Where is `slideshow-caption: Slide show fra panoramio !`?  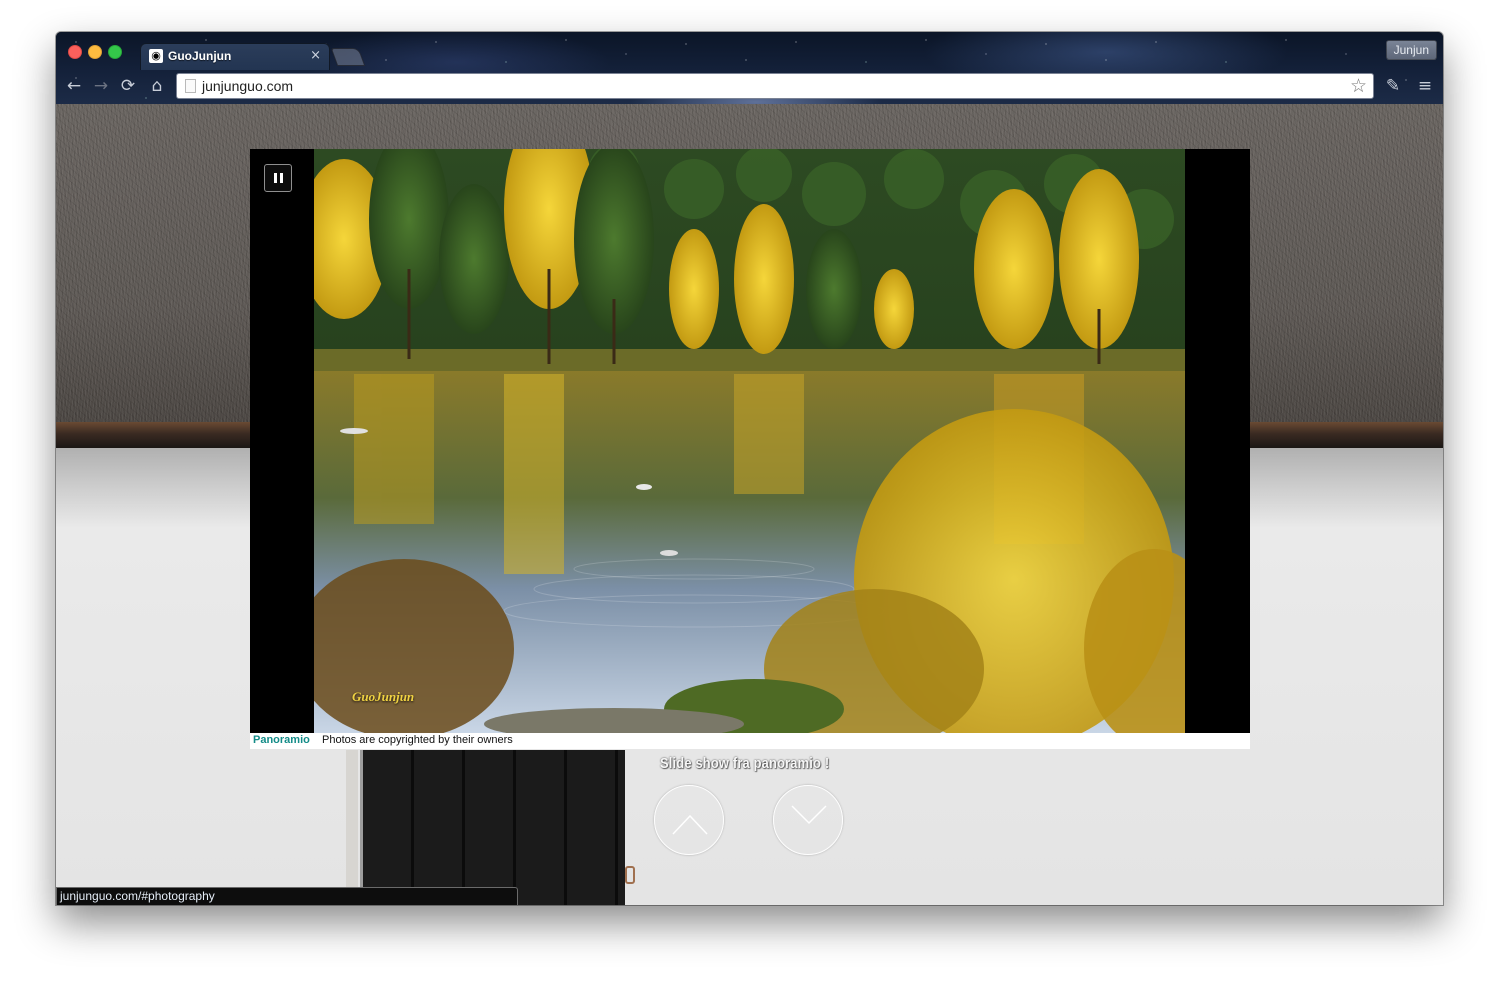
slideshow-caption: Slide show fra panoramio ! is located at coordinates (745, 763).